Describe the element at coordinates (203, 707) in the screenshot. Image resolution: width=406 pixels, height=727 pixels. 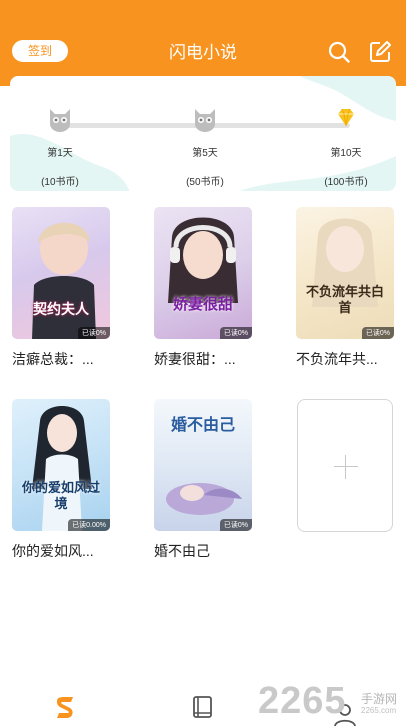
I see `book-icon` at that location.